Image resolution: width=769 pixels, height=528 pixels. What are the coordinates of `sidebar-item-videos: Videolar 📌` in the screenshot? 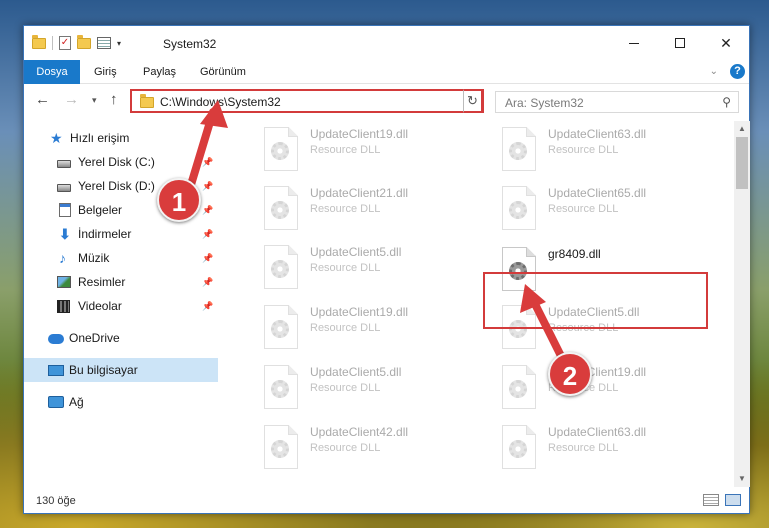 It's located at (121, 306).